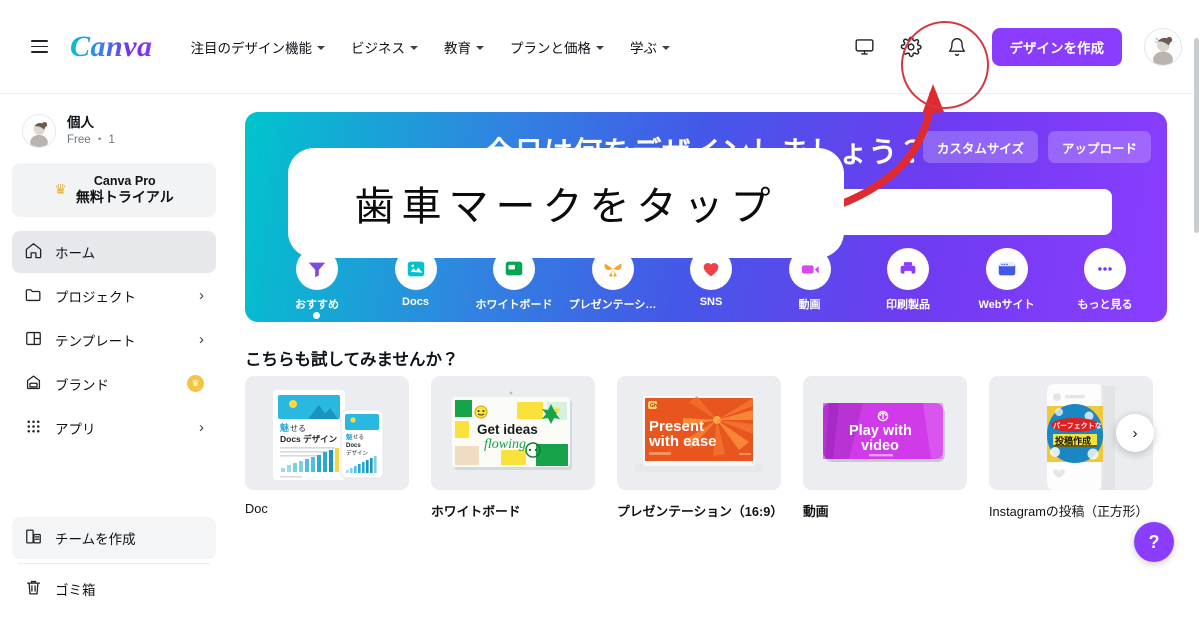 This screenshot has height=630, width=1200. I want to click on annotation-text: 歯車マークをタップ, so click(566, 207).